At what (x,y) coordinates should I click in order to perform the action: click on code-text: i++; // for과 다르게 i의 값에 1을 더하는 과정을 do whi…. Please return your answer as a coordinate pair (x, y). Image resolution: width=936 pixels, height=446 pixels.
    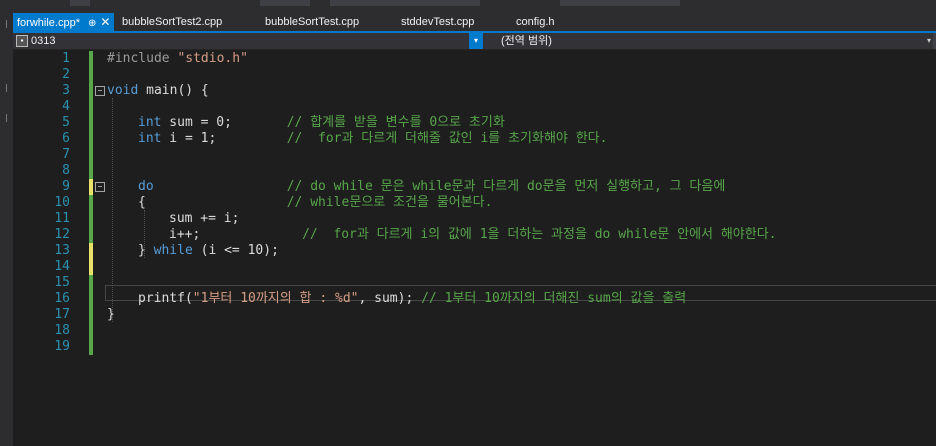
    Looking at the image, I should click on (473, 235).